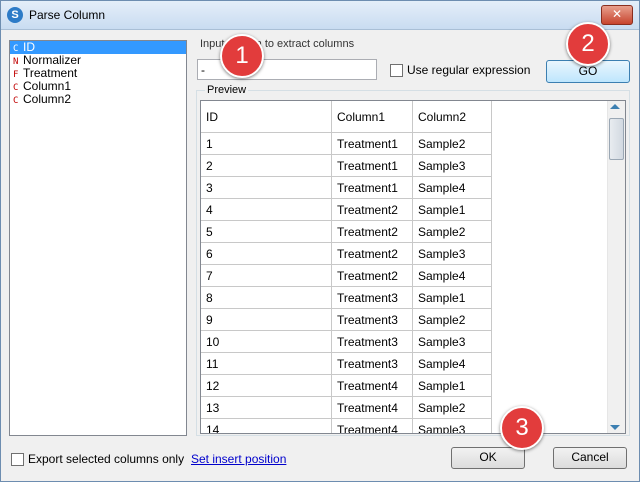 The width and height of the screenshot is (640, 482). Describe the element at coordinates (266, 341) in the screenshot. I see `table-cell: 10` at that location.